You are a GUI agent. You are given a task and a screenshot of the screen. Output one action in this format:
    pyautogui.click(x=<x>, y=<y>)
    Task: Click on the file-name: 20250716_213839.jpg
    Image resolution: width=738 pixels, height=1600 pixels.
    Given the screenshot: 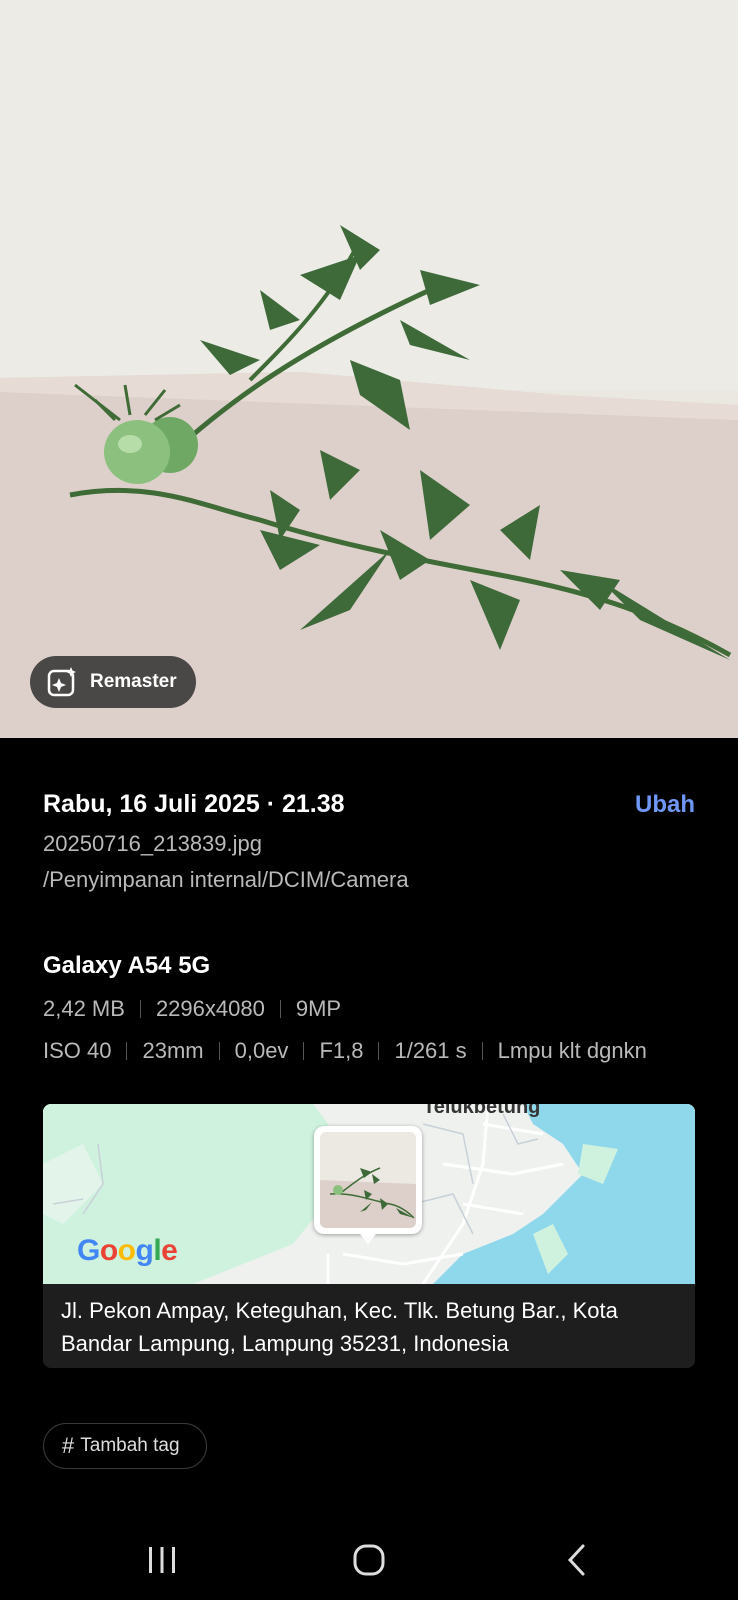 What is the action you would take?
    pyautogui.click(x=153, y=843)
    